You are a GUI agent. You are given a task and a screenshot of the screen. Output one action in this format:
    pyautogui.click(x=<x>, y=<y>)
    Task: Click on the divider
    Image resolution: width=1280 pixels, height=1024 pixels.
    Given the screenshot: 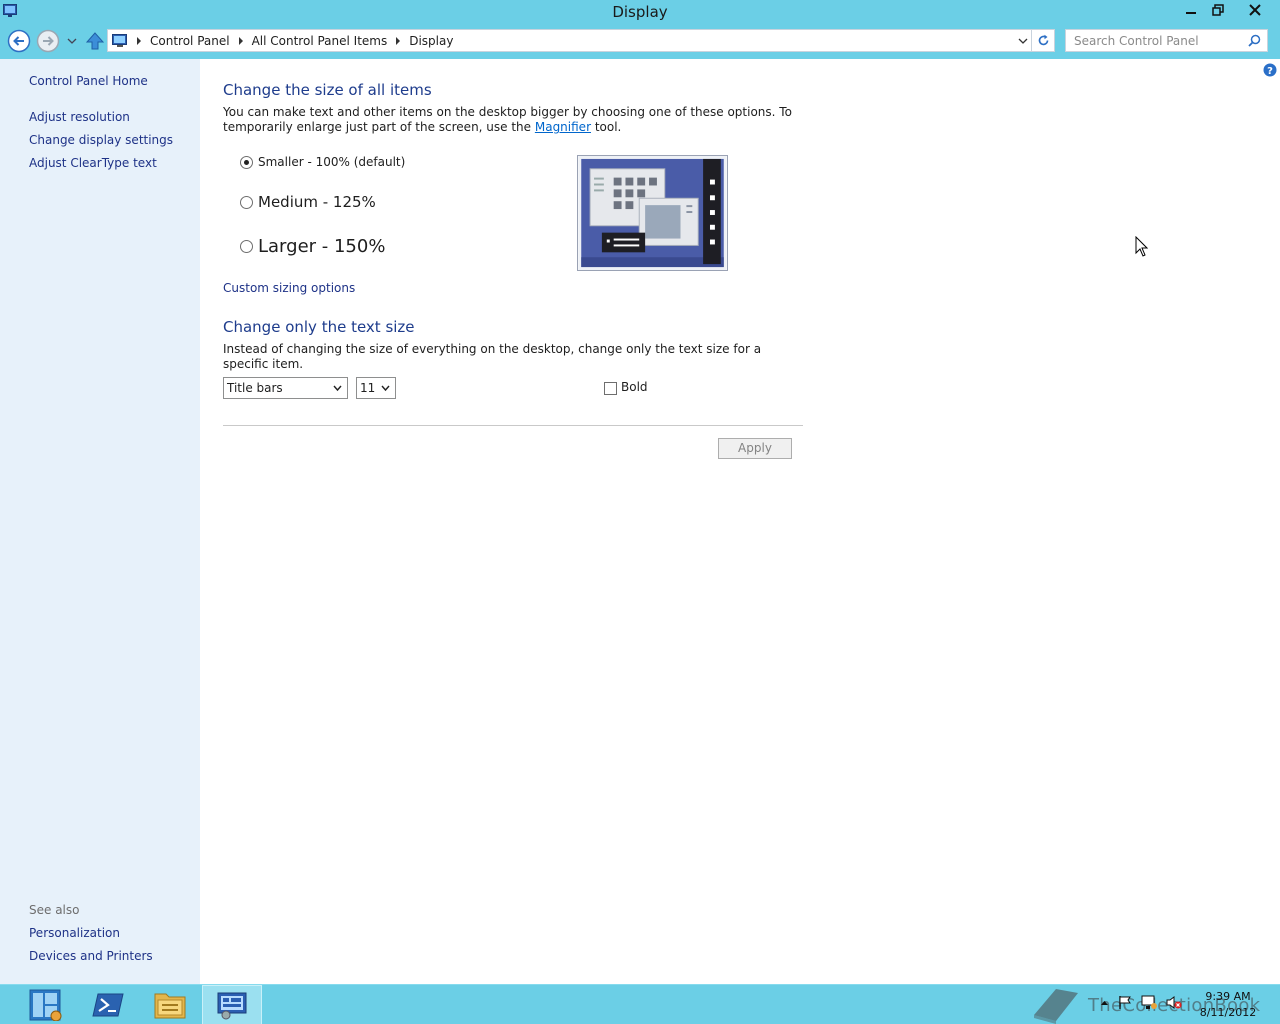 What is the action you would take?
    pyautogui.click(x=513, y=425)
    